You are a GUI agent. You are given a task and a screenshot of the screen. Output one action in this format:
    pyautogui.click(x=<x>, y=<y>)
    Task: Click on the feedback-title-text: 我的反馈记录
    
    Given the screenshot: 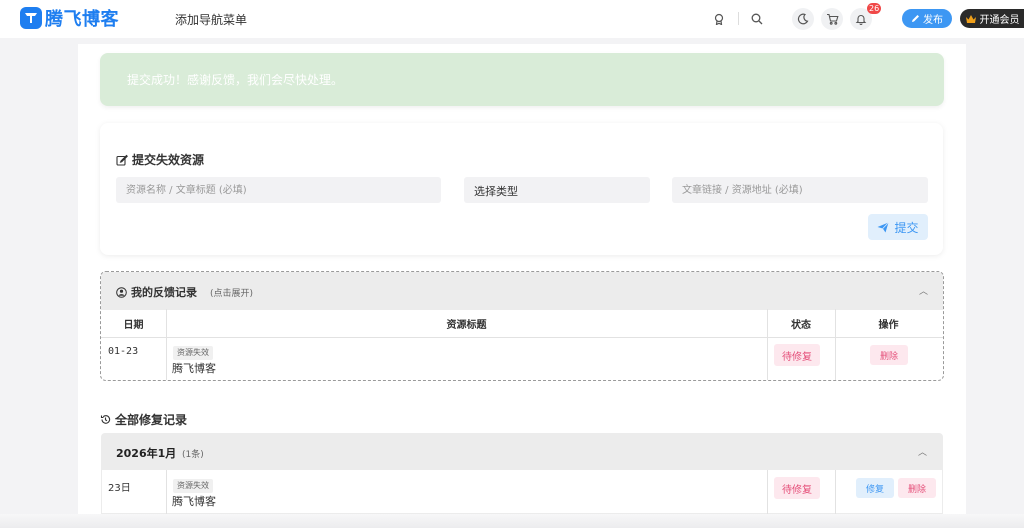 What is the action you would take?
    pyautogui.click(x=164, y=292)
    